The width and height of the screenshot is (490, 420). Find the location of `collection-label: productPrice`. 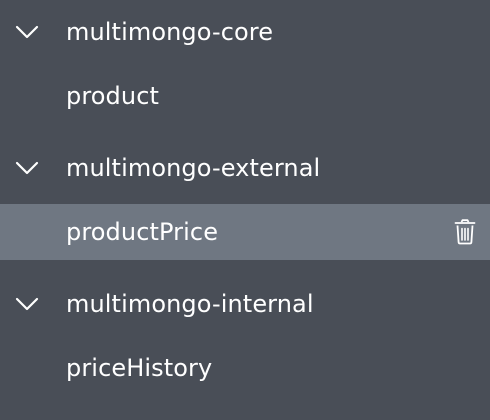

collection-label: productPrice is located at coordinates (142, 232).